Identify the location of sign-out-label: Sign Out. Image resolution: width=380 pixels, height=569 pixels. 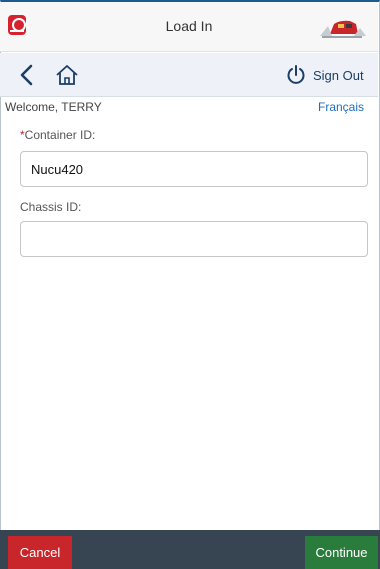
(338, 75).